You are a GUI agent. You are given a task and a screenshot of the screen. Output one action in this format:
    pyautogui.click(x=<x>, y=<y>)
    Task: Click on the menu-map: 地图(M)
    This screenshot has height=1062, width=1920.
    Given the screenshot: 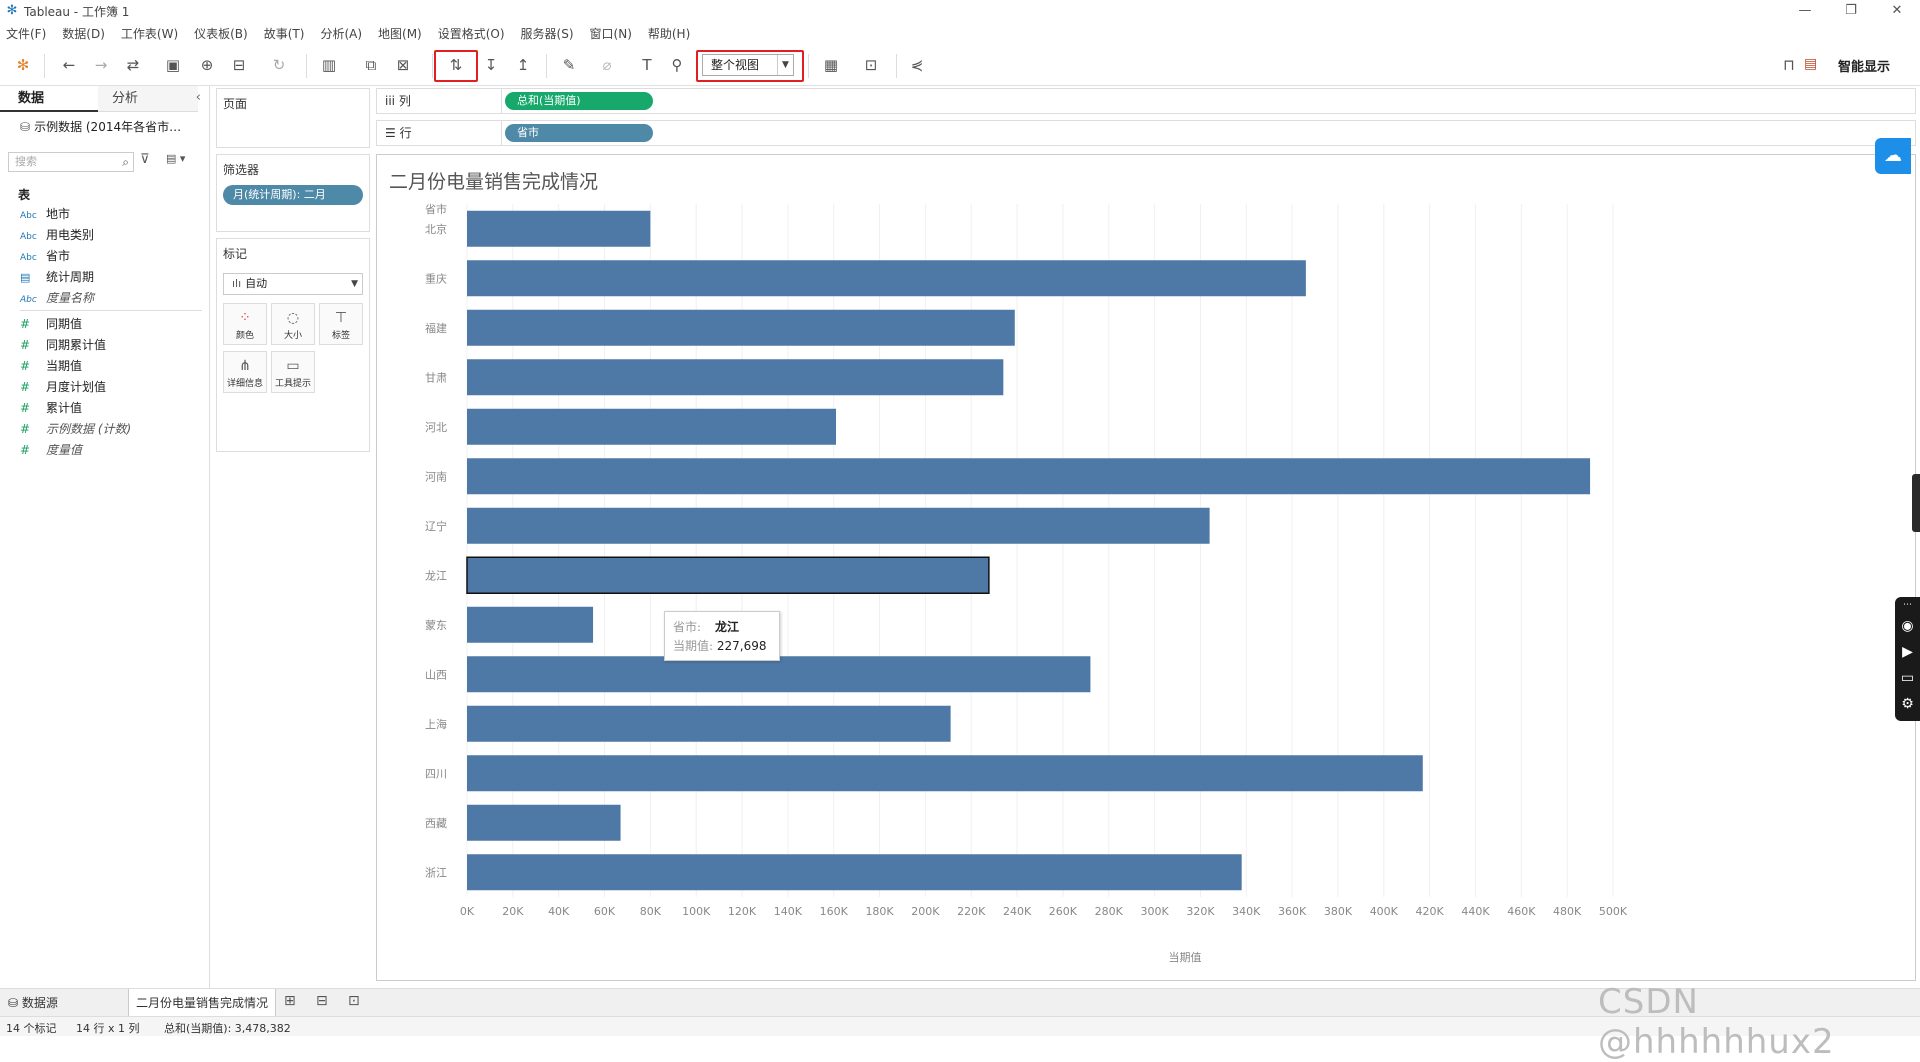 What is the action you would take?
    pyautogui.click(x=400, y=33)
    